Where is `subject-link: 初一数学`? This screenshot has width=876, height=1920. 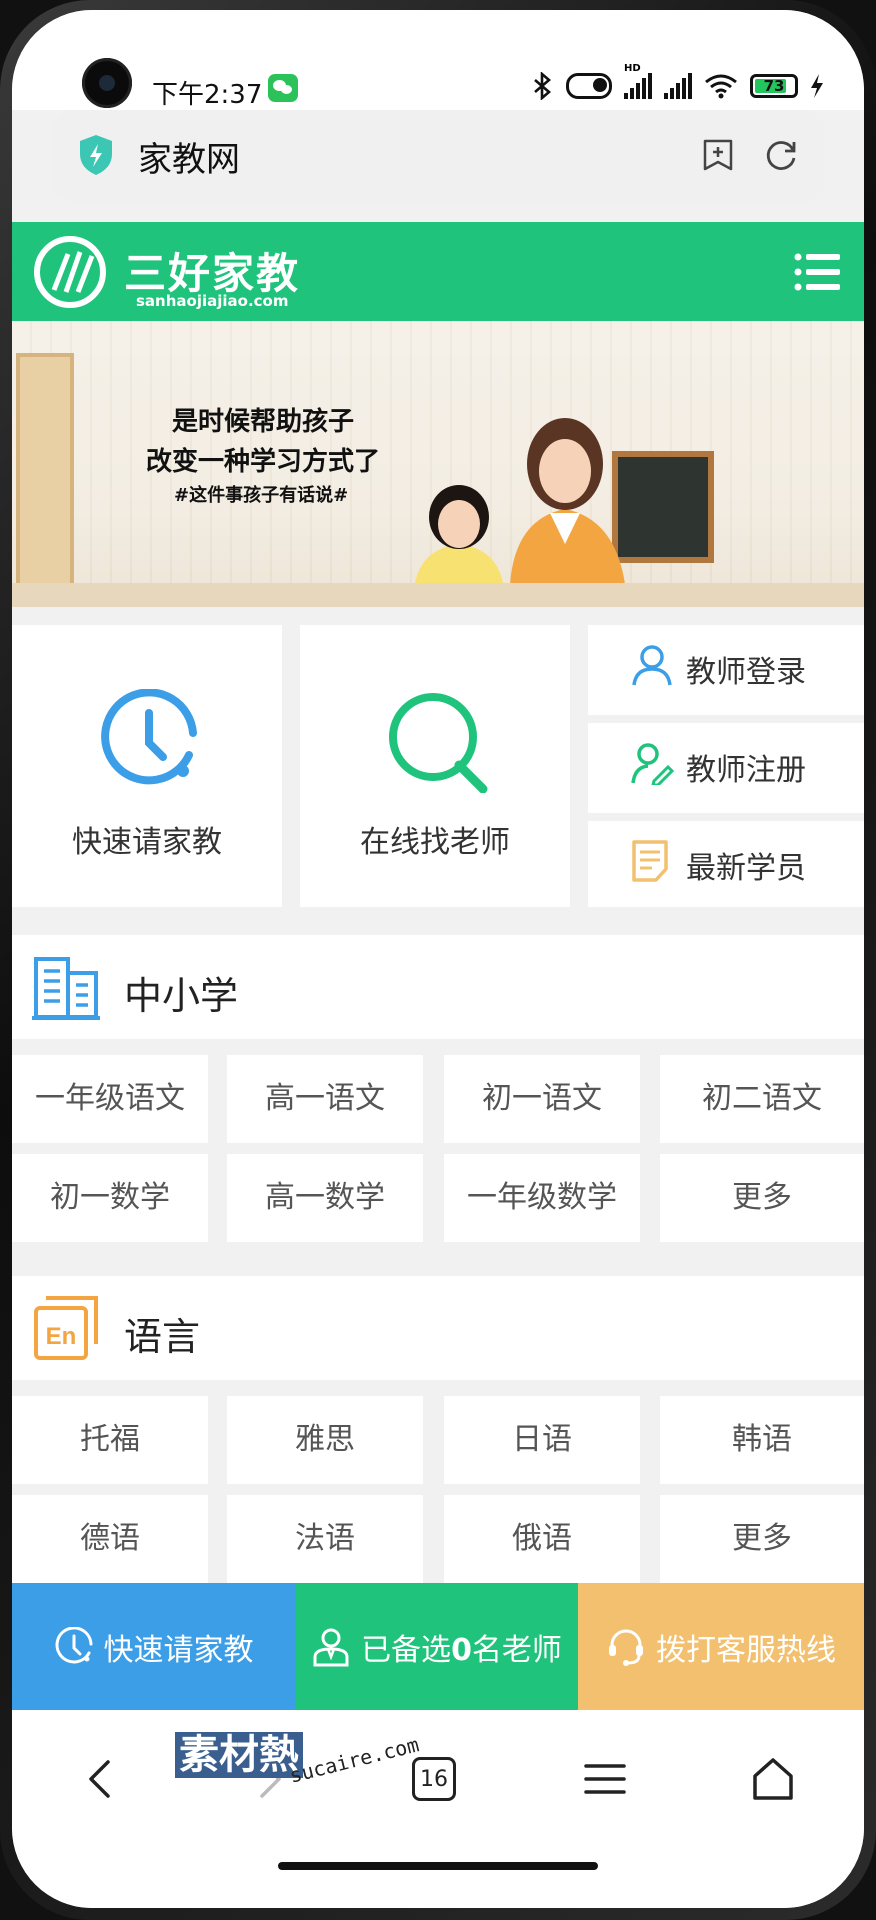
subject-link: 初一数学 is located at coordinates (110, 1198).